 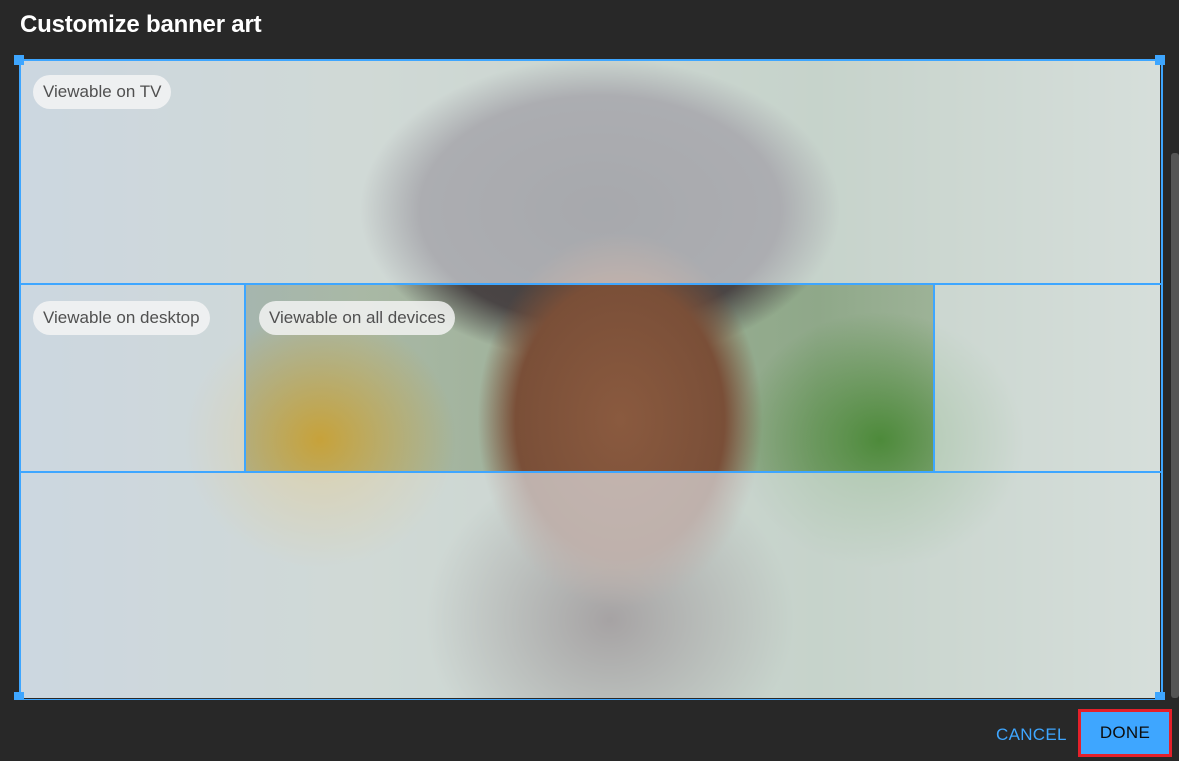 What do you see at coordinates (102, 92) in the screenshot?
I see `tv-zone-label: Viewable on TV` at bounding box center [102, 92].